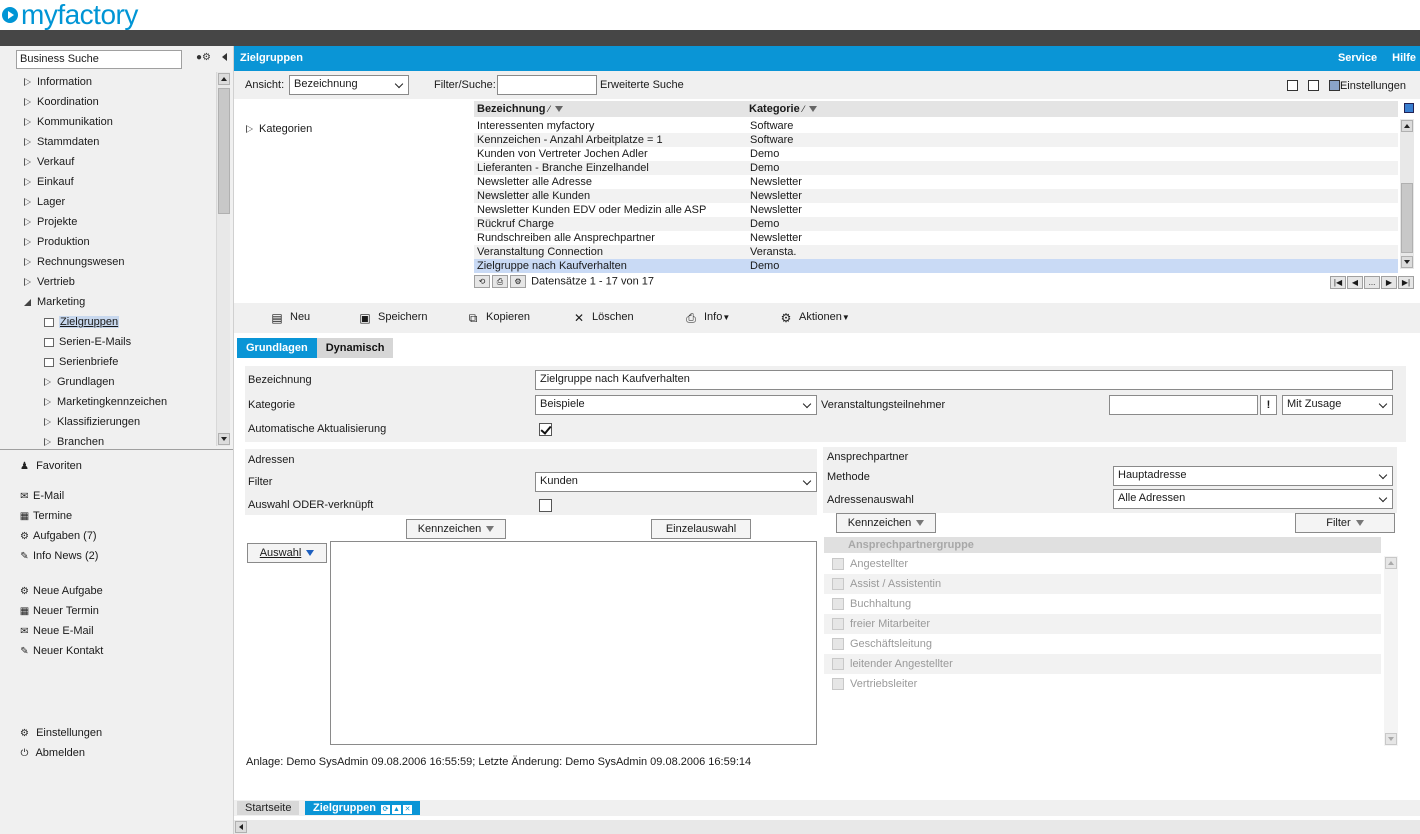 This screenshot has width=1420, height=834. What do you see at coordinates (936, 224) in the screenshot?
I see `table-row: Rückruf Charge Demo` at bounding box center [936, 224].